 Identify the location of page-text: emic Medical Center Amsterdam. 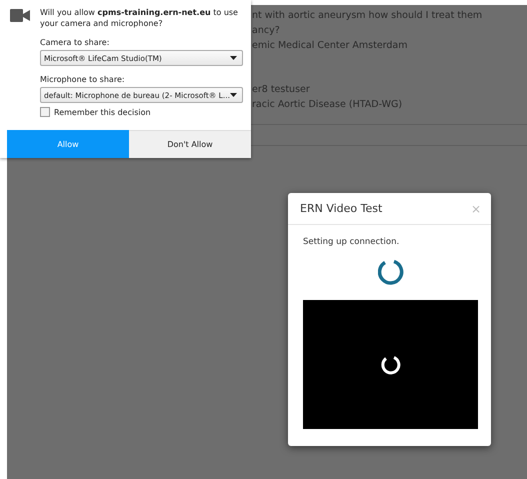
(330, 46).